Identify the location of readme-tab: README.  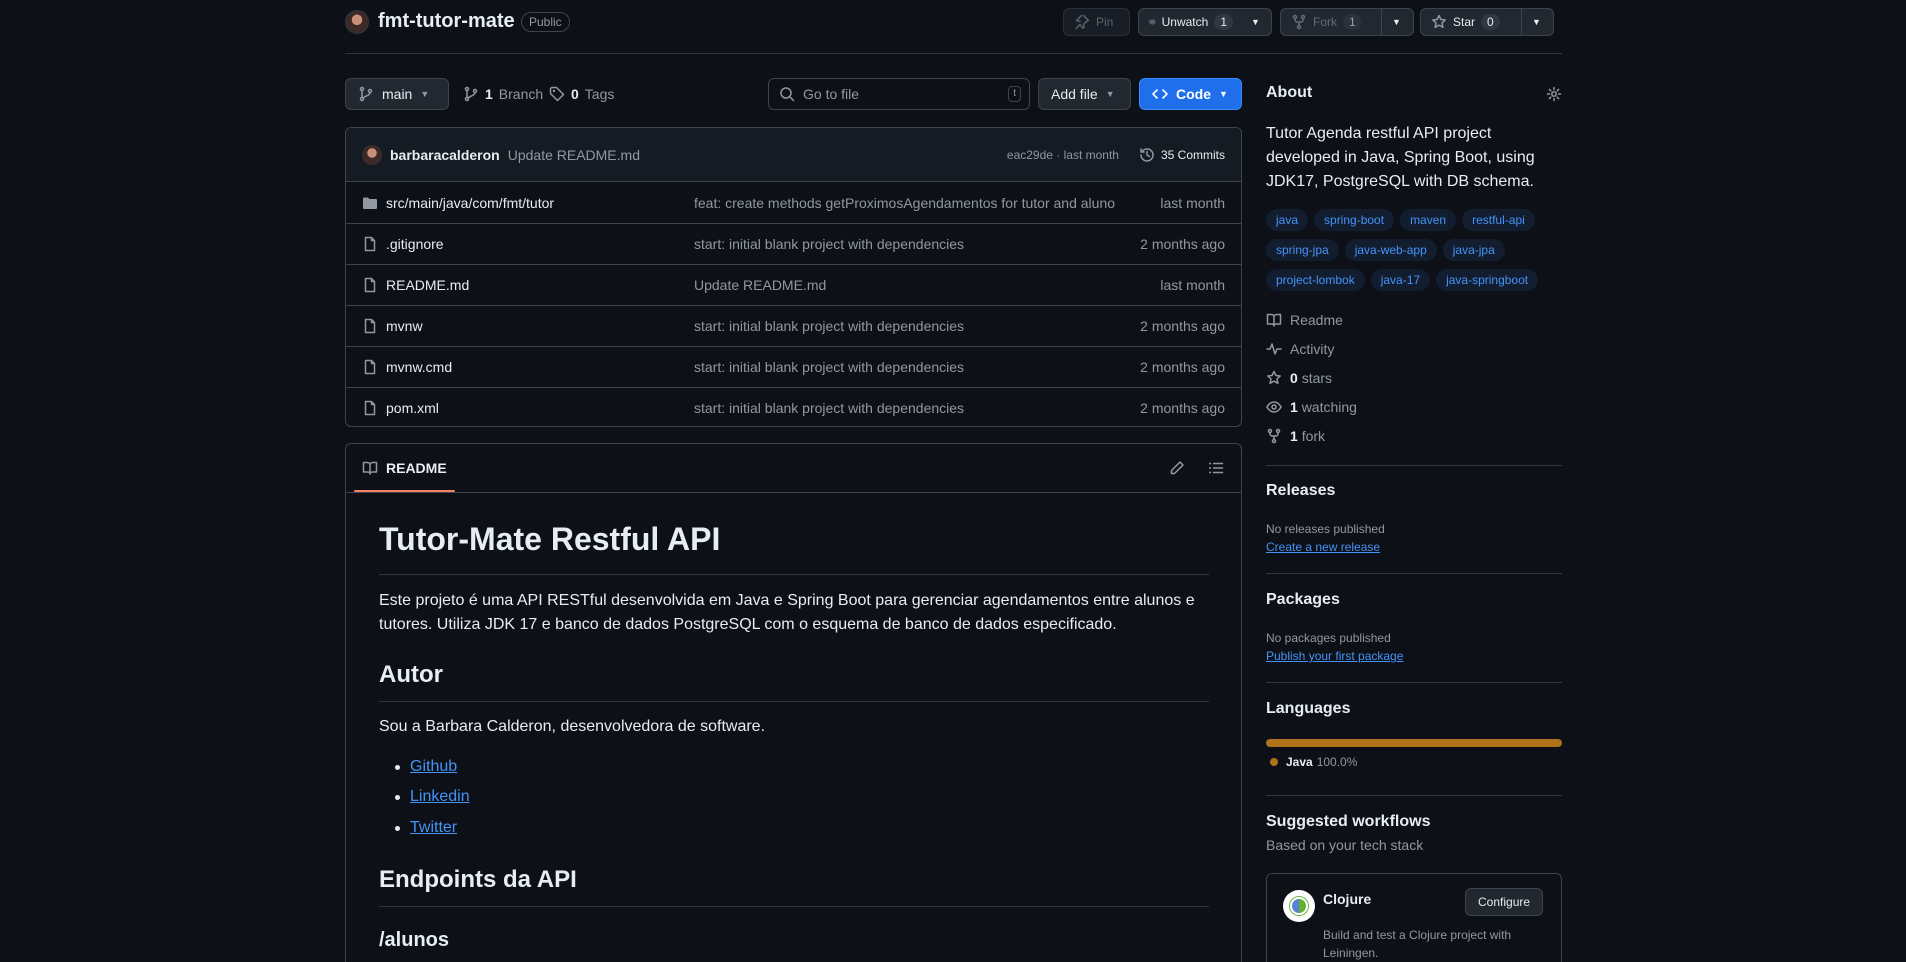
(404, 468).